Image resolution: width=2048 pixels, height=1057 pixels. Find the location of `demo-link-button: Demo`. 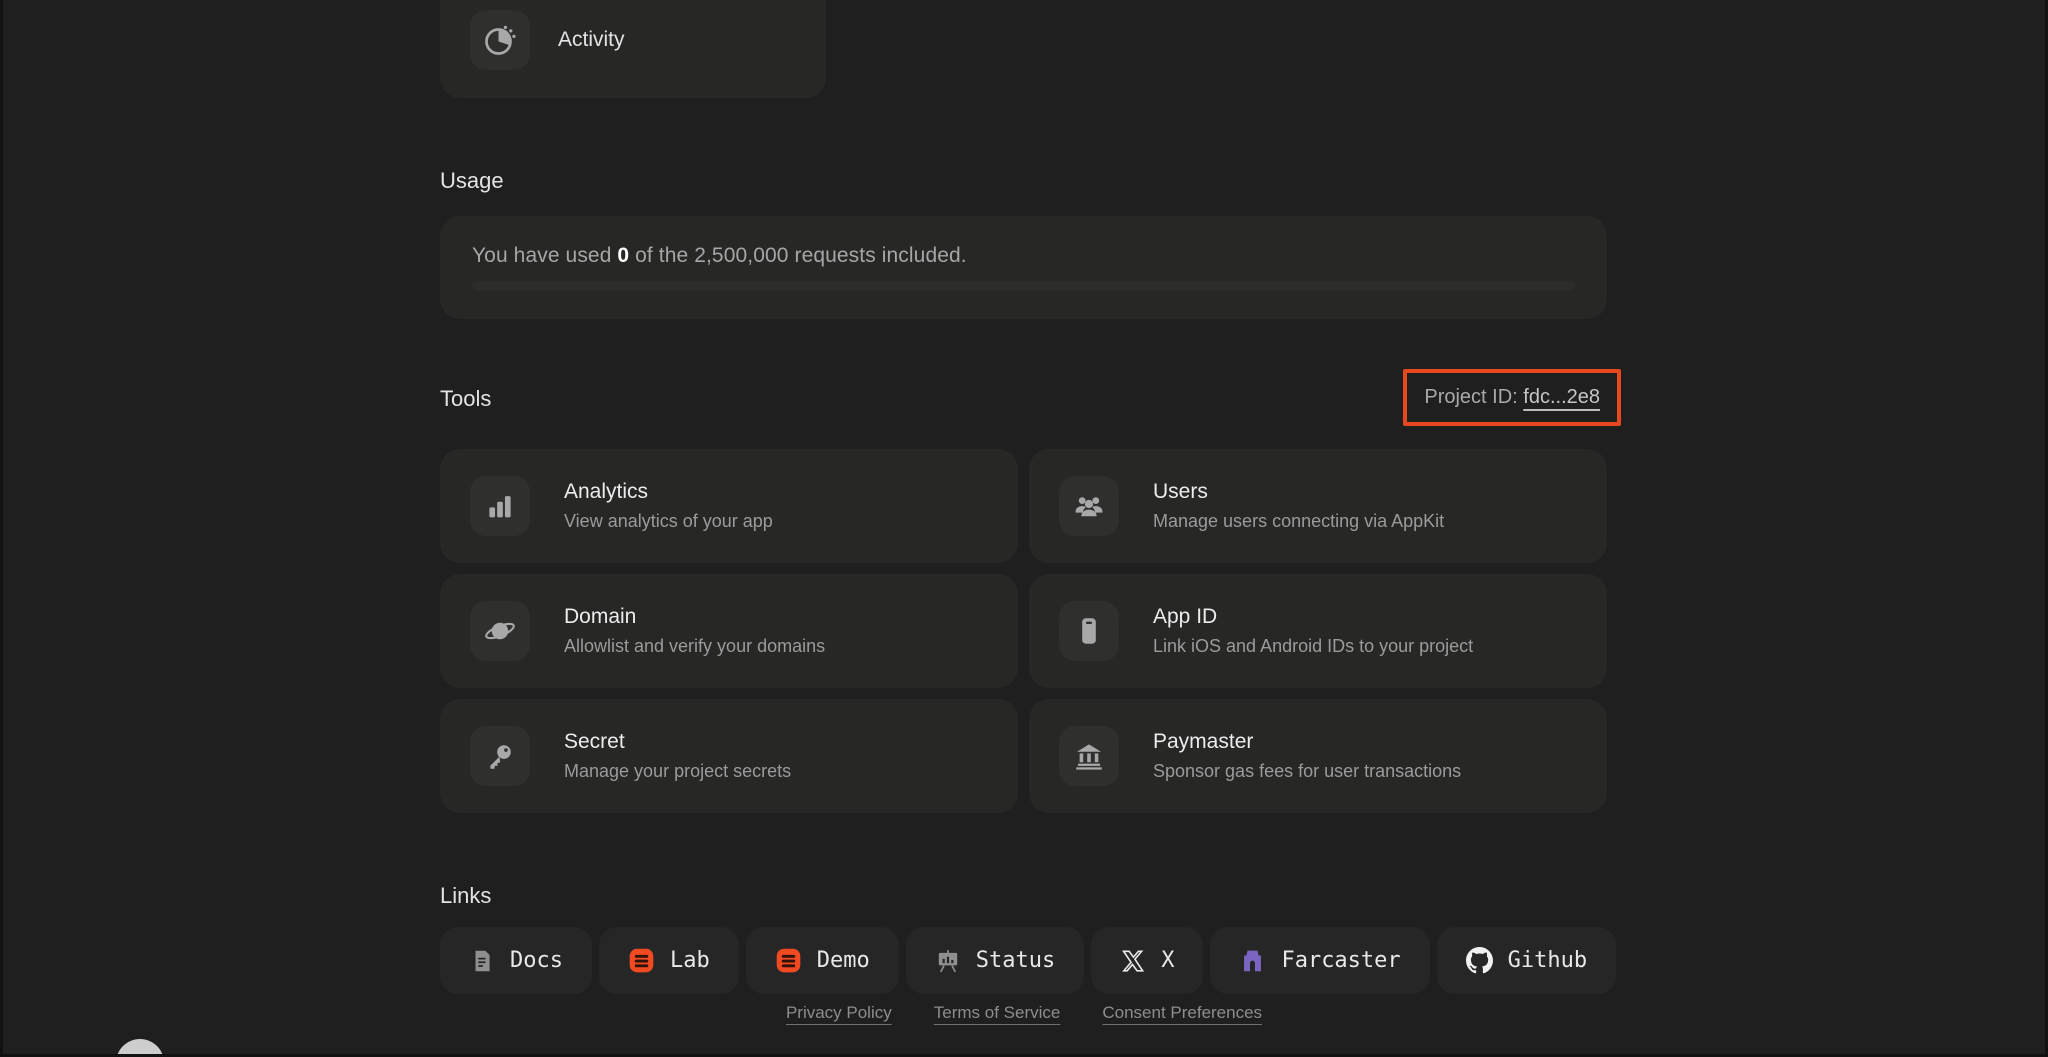

demo-link-button: Demo is located at coordinates (822, 960).